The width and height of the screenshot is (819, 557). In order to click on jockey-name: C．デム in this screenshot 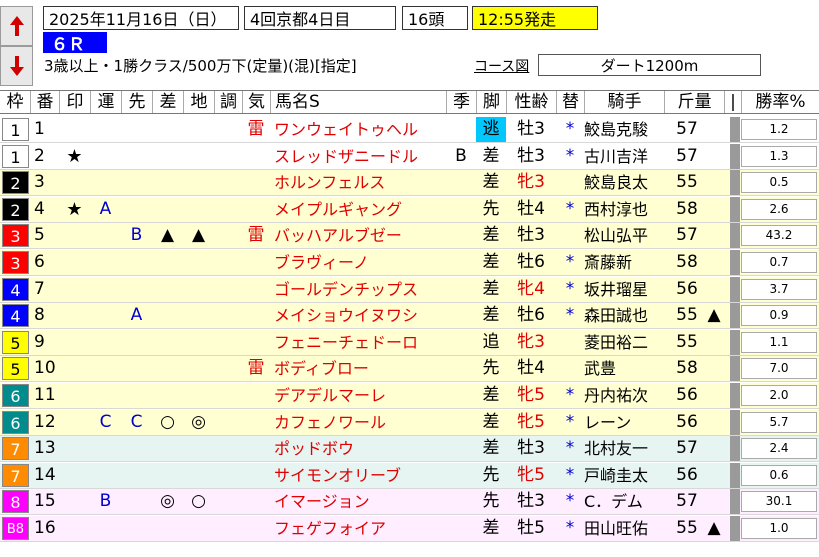, I will do `click(624, 501)`.